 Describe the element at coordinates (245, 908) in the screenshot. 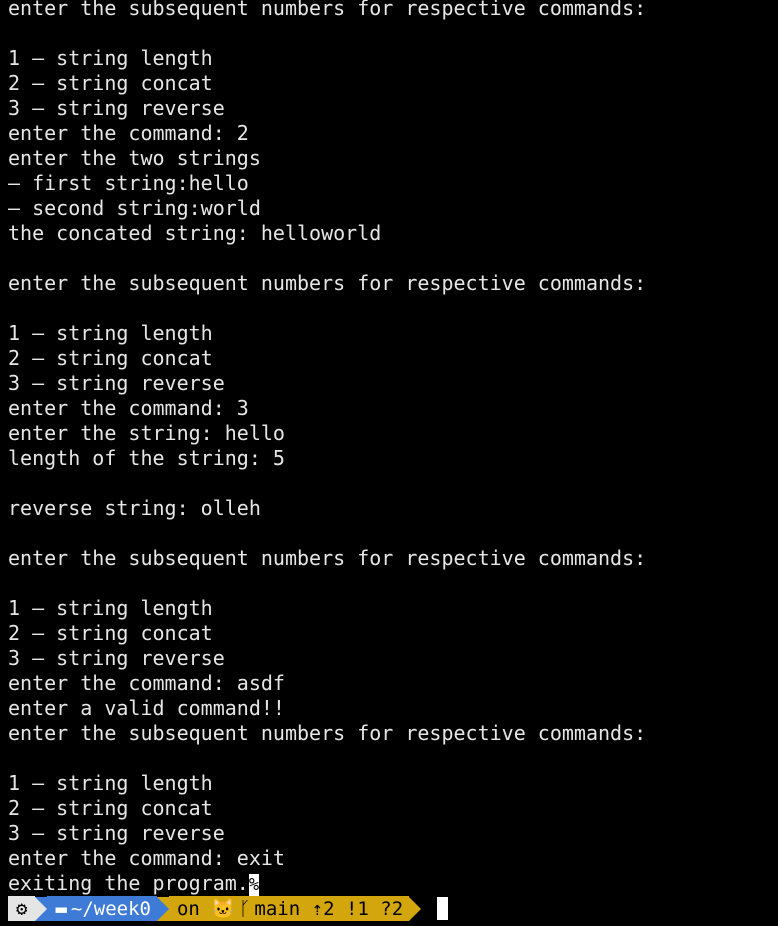

I see `git-branch-icon: ᚴ` at that location.